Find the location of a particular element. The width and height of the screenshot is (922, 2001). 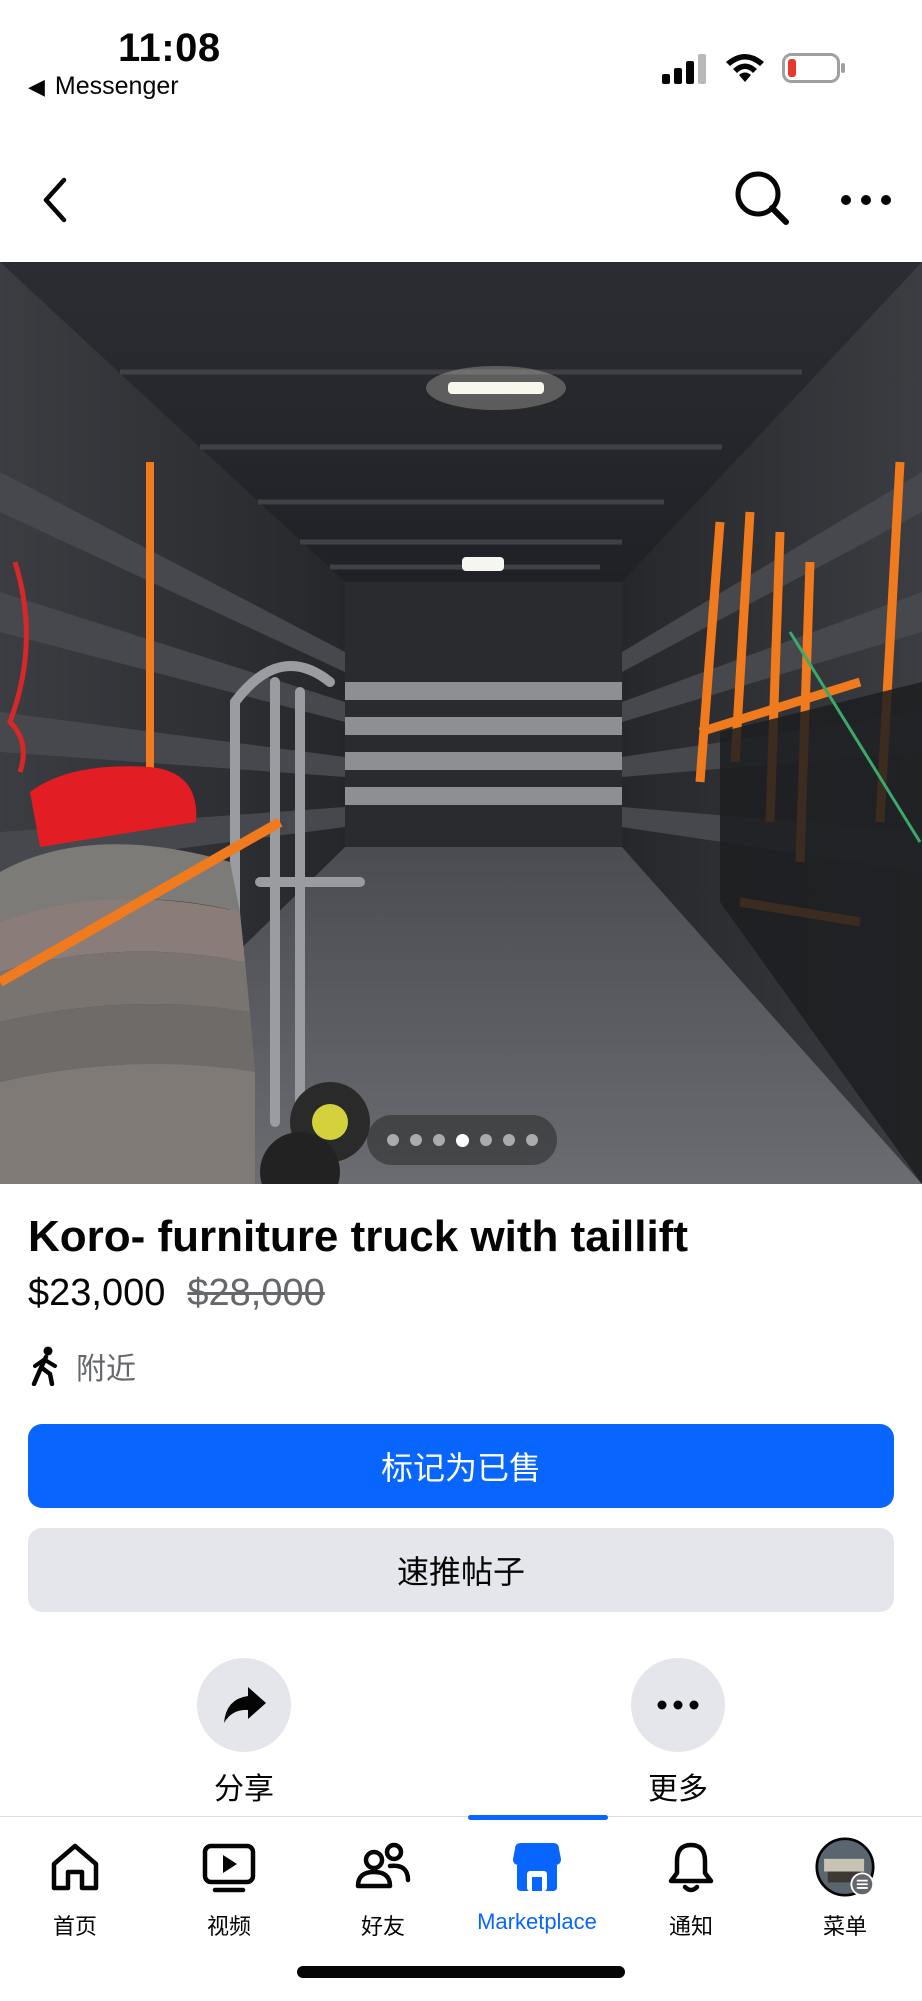

share-label: 分享 is located at coordinates (244, 1789).